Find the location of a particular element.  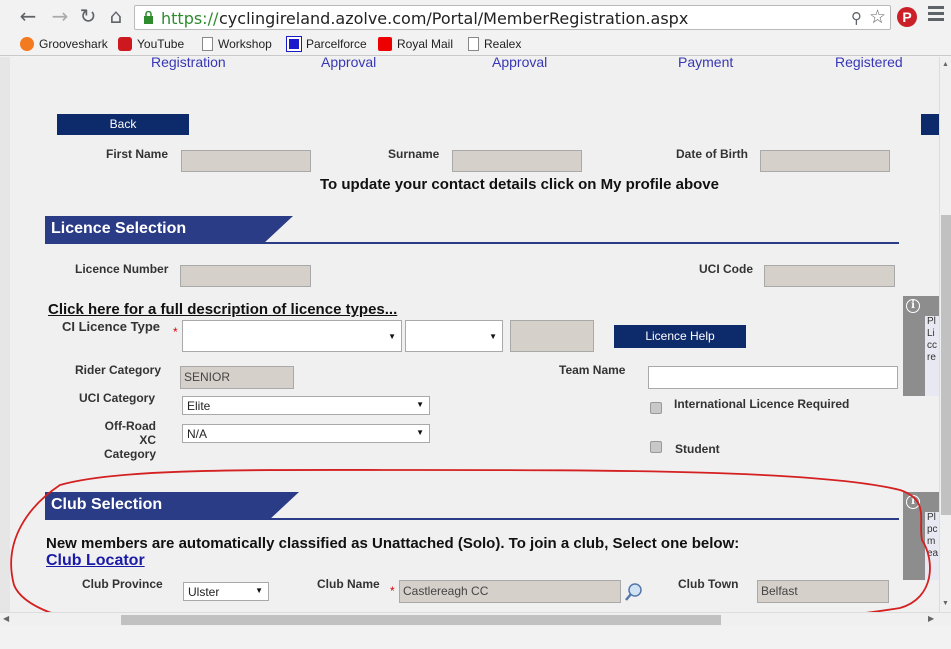

scroll-left-icon: ◀ is located at coordinates (6, 618).